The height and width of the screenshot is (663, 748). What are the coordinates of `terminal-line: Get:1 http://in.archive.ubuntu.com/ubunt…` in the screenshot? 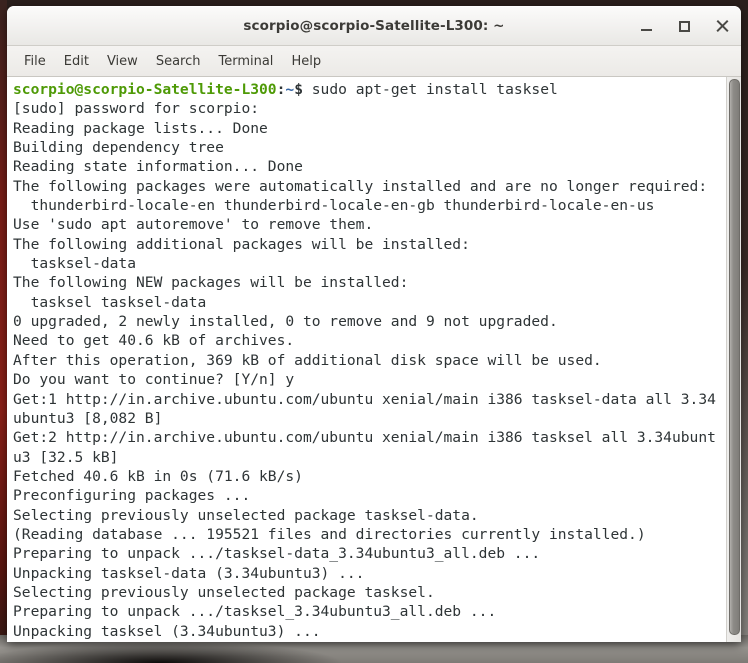 It's located at (364, 399).